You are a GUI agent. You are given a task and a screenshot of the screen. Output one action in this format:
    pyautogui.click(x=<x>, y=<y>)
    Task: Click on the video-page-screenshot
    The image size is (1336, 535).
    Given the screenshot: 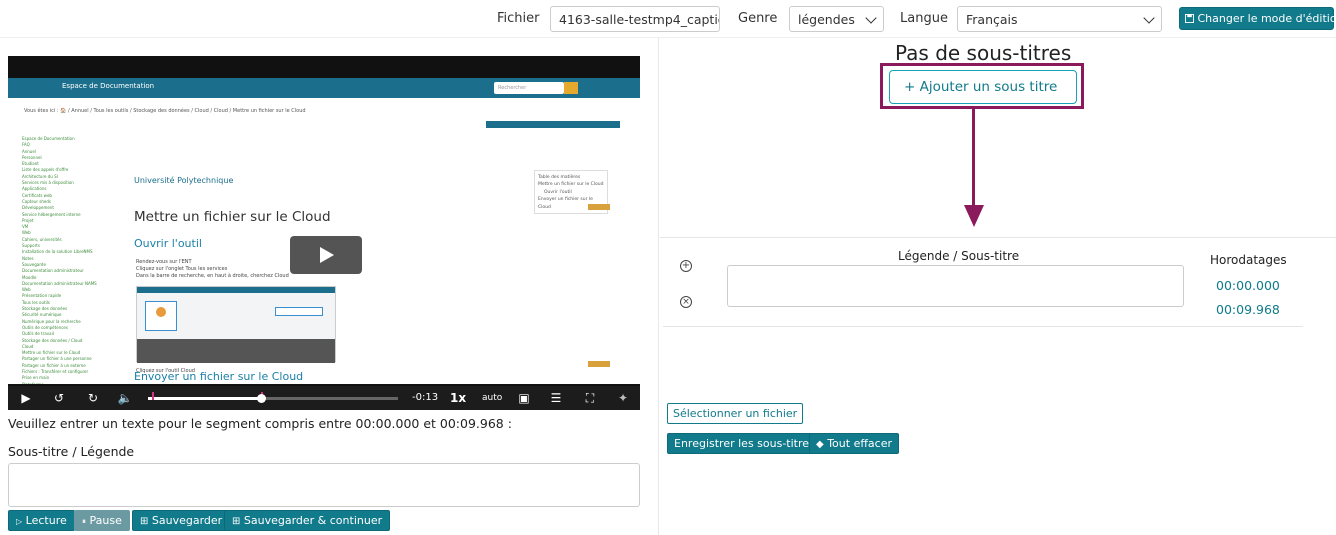 What is the action you would take?
    pyautogui.click(x=236, y=324)
    